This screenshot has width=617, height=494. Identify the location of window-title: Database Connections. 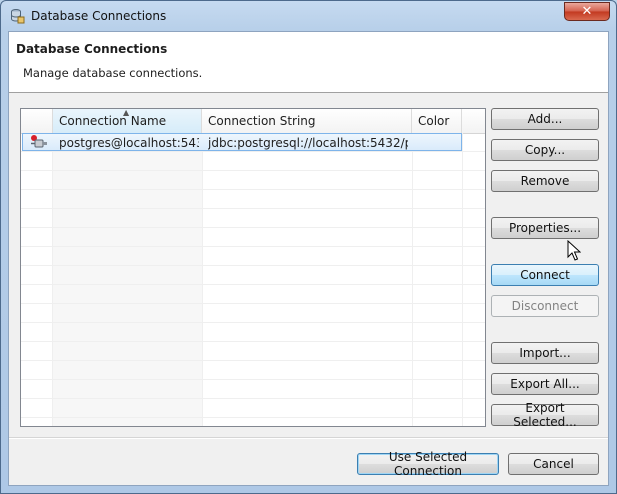
(99, 16).